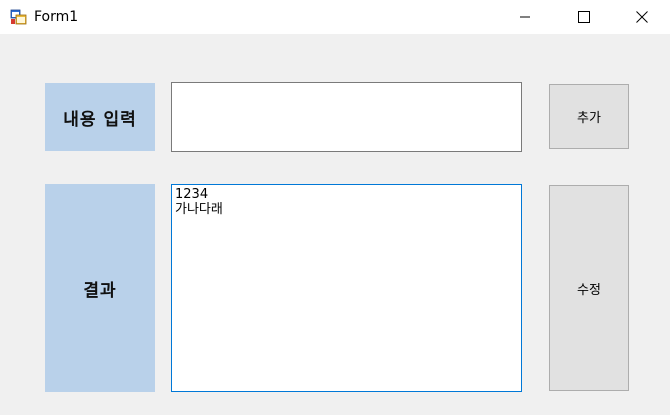 The image size is (670, 415). I want to click on minimize-button, so click(525, 17).